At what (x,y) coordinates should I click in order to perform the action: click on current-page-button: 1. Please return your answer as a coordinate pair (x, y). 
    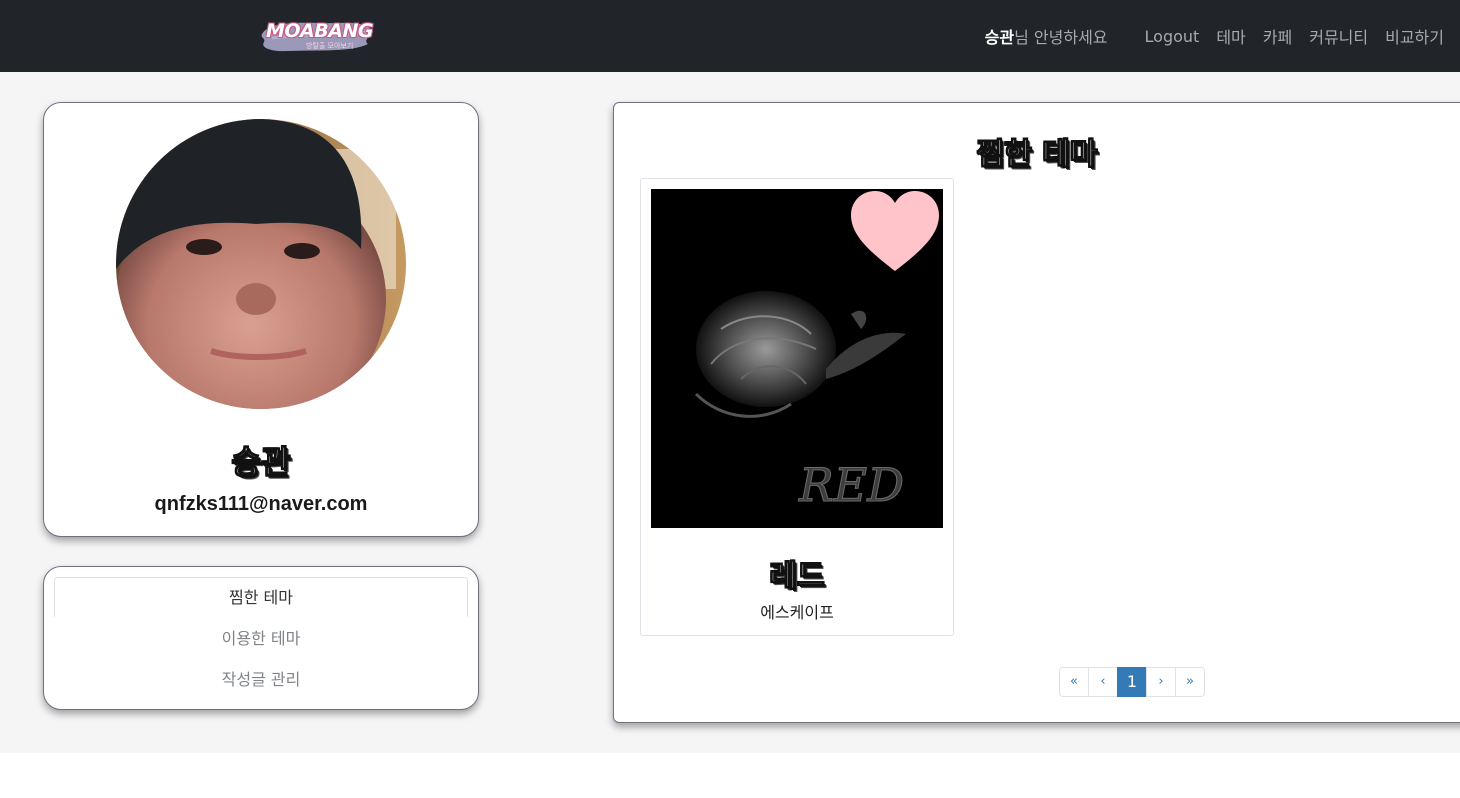
    Looking at the image, I should click on (1132, 682).